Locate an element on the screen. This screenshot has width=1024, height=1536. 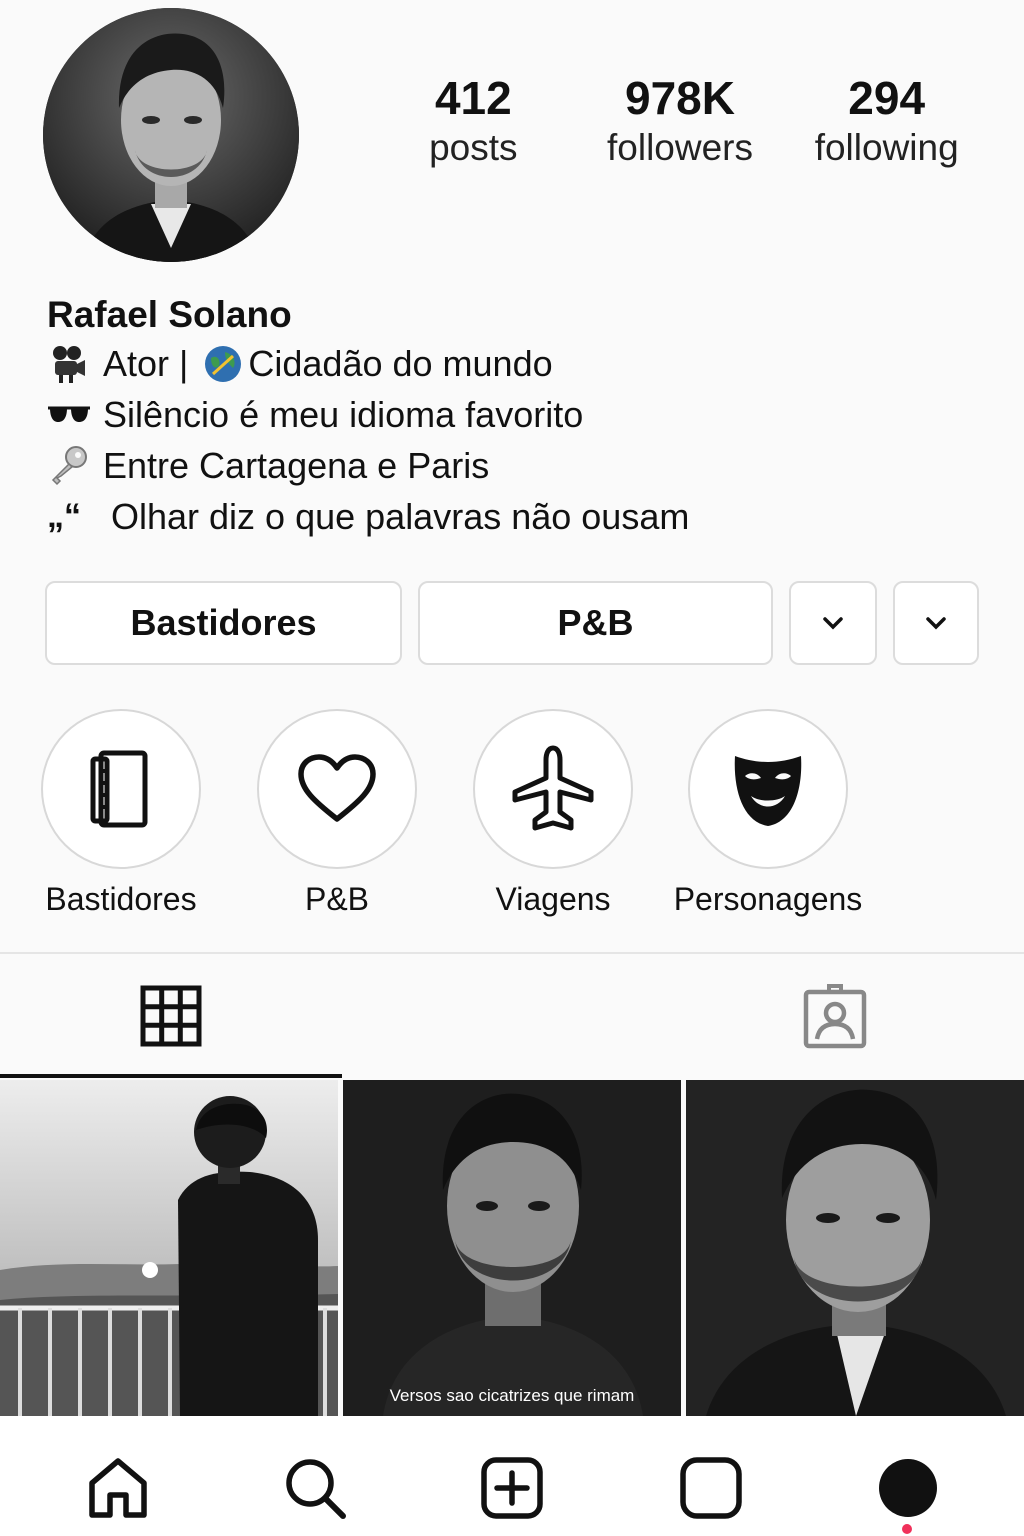
highlight-bastidores: Bastidores is located at coordinates (121, 814).